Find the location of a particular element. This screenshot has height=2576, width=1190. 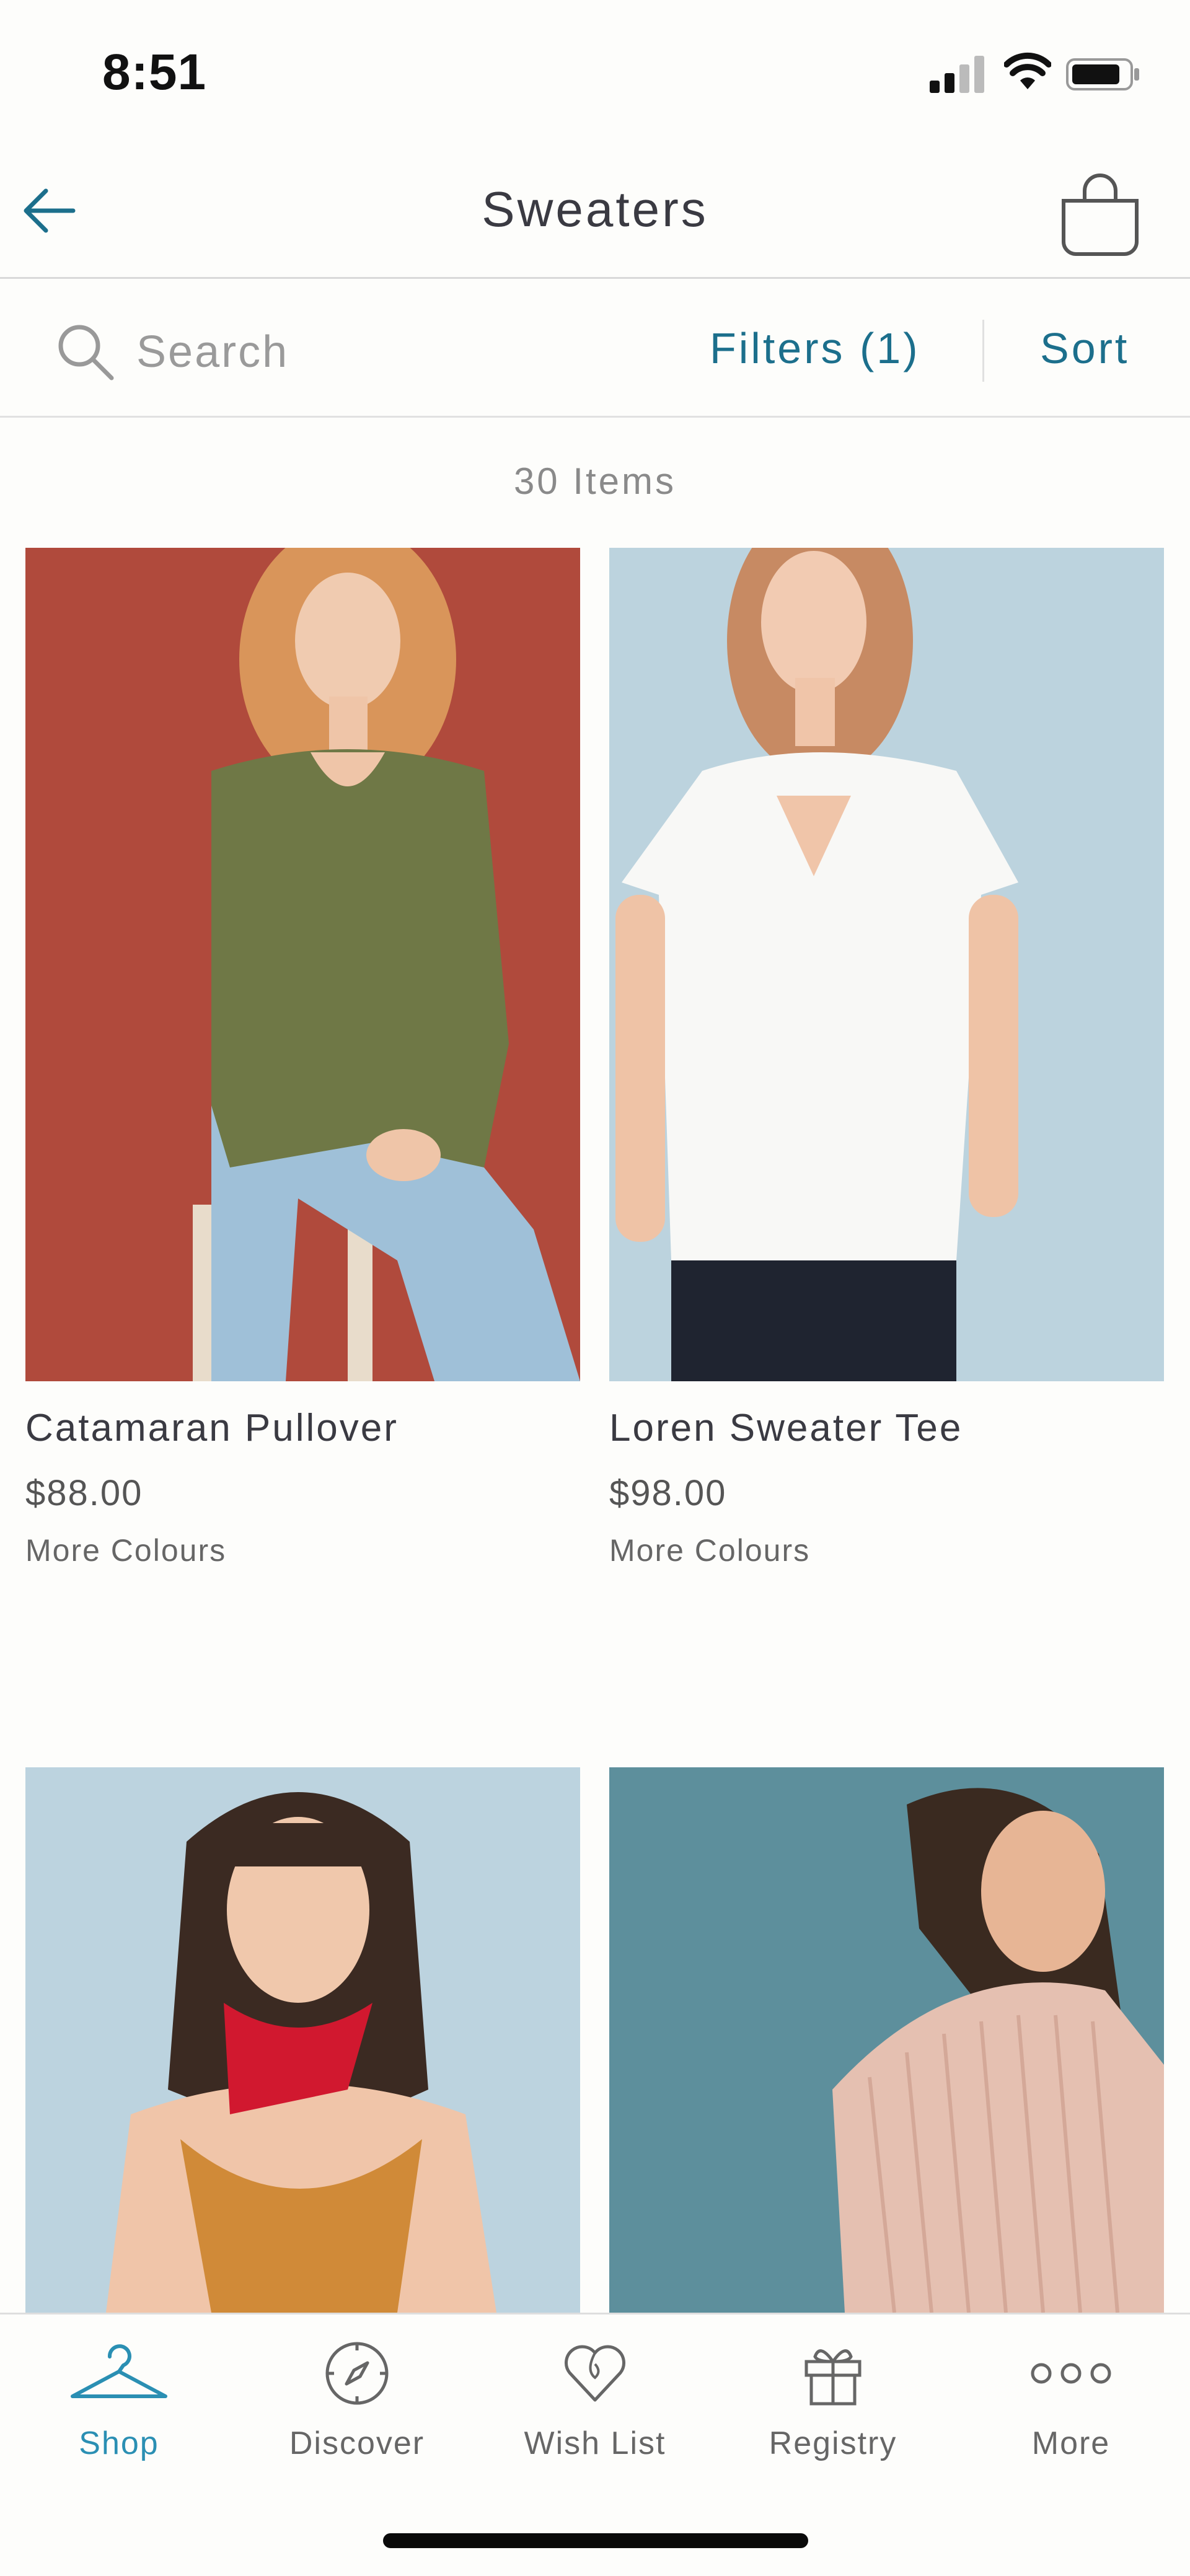

toolbar-divider is located at coordinates (983, 351).